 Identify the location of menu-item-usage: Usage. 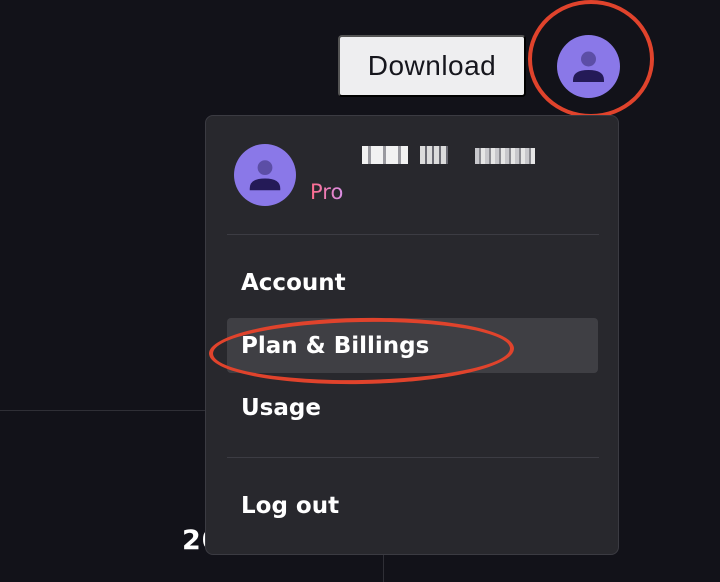
(412, 407).